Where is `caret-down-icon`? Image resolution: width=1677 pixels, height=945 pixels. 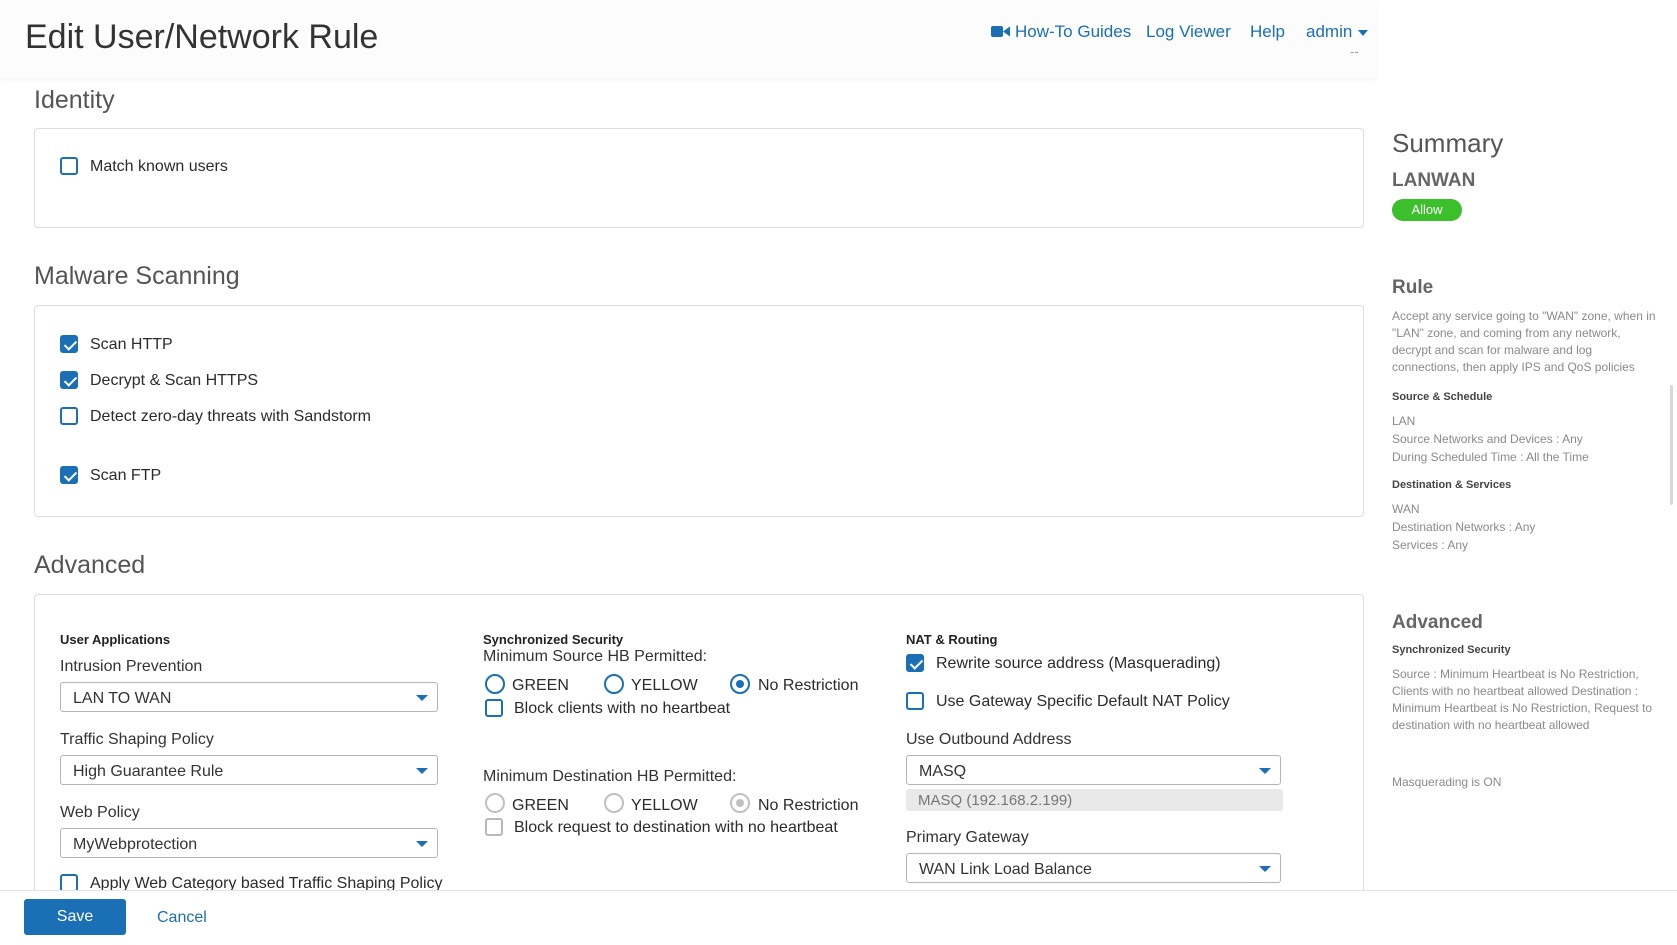
caret-down-icon is located at coordinates (1363, 32).